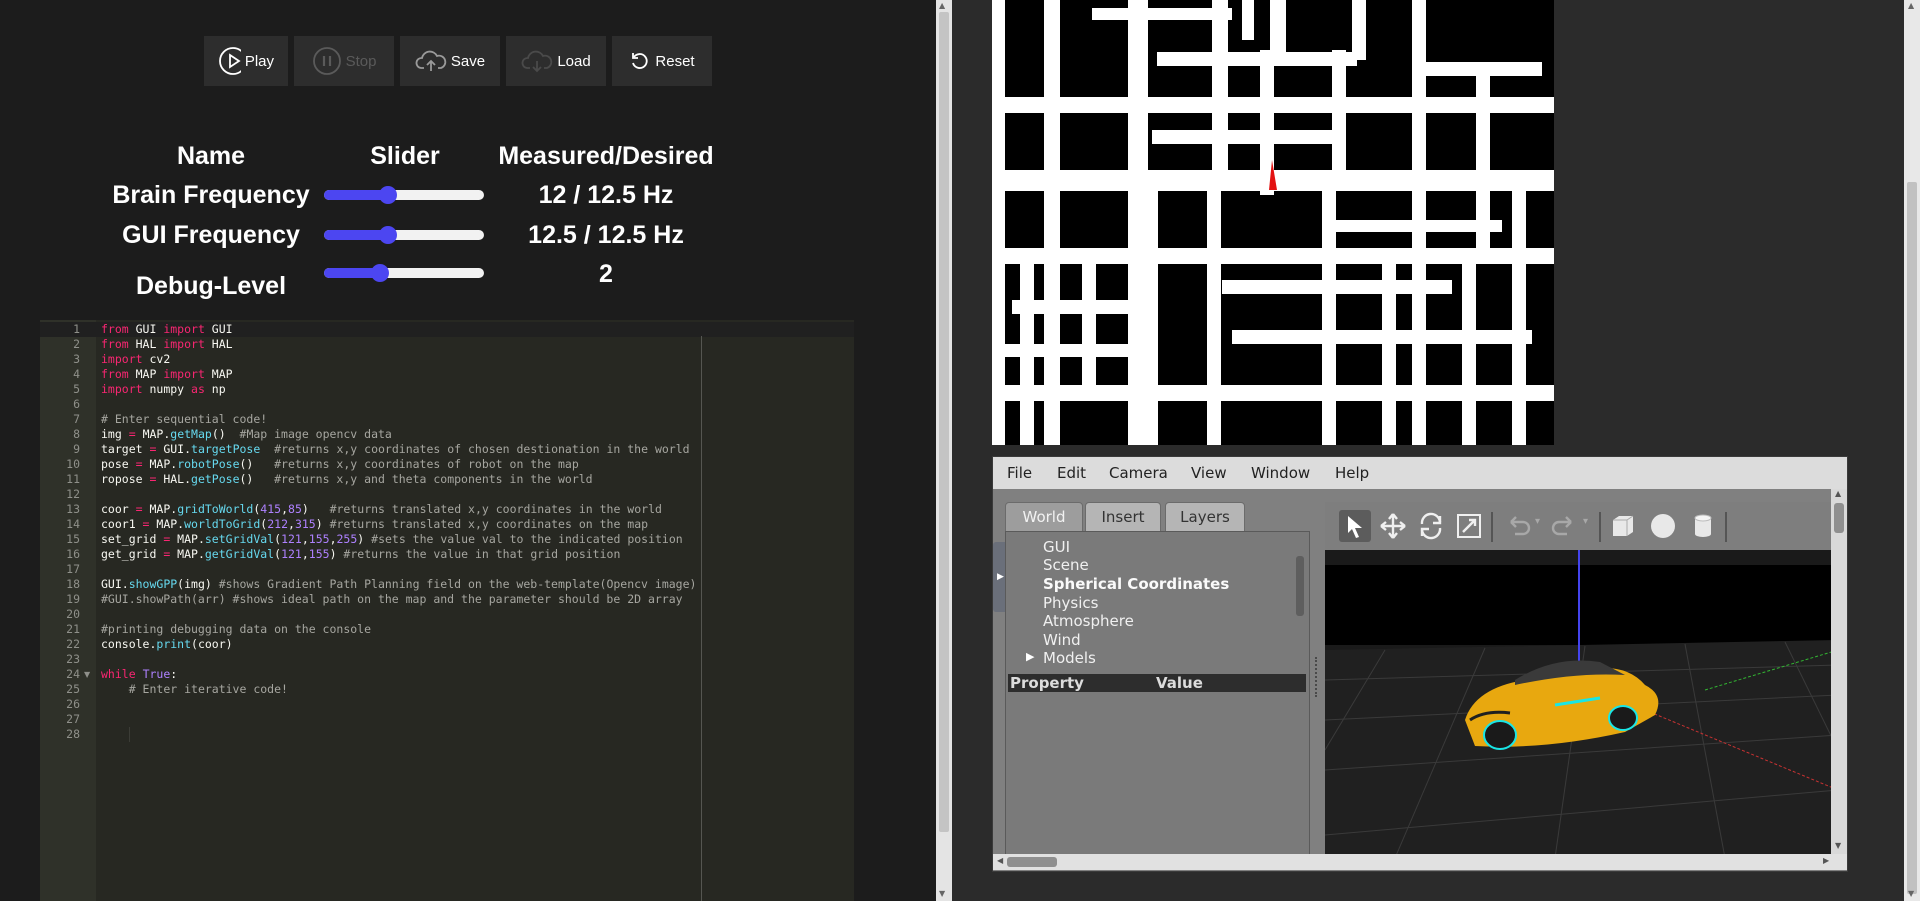 The width and height of the screenshot is (1920, 901). Describe the element at coordinates (211, 286) in the screenshot. I see `debug-level-label: Debug-Level` at that location.